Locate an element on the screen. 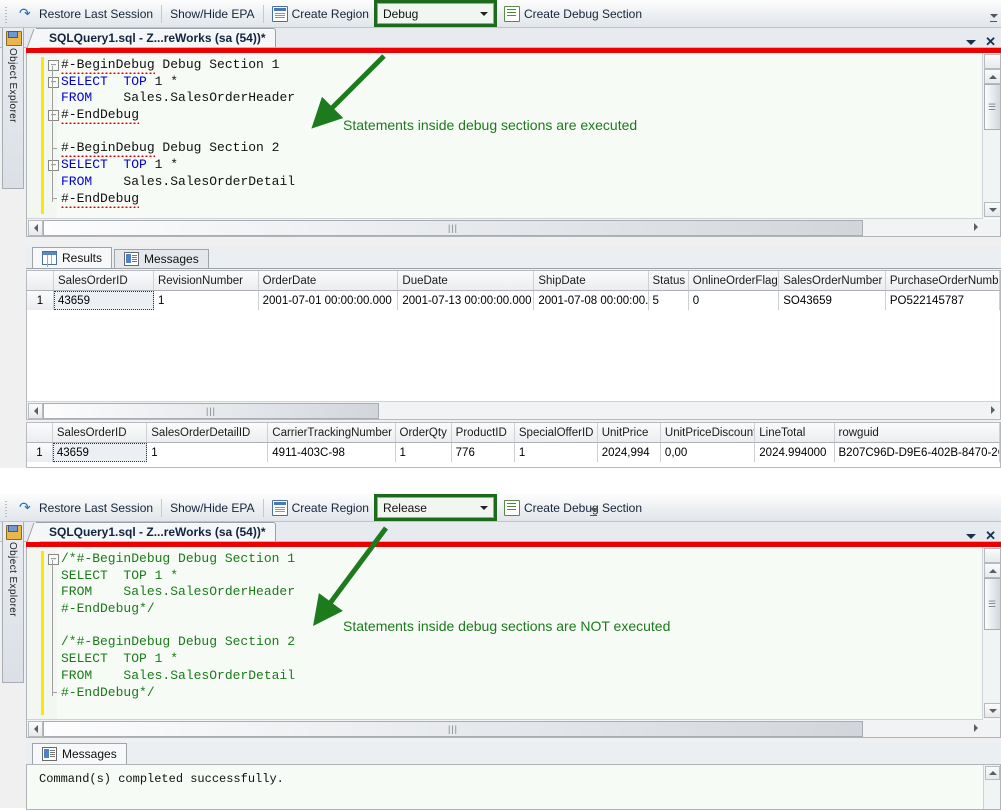  grid-column-header: rowguid is located at coordinates (917, 432).